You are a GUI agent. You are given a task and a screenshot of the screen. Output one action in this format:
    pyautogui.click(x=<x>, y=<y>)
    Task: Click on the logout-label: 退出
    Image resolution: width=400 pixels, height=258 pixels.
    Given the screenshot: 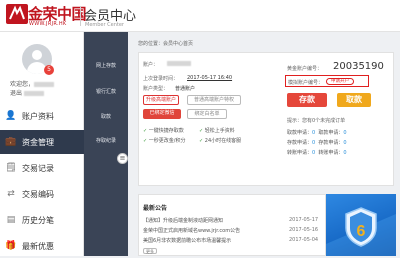 What is the action you would take?
    pyautogui.click(x=16, y=93)
    